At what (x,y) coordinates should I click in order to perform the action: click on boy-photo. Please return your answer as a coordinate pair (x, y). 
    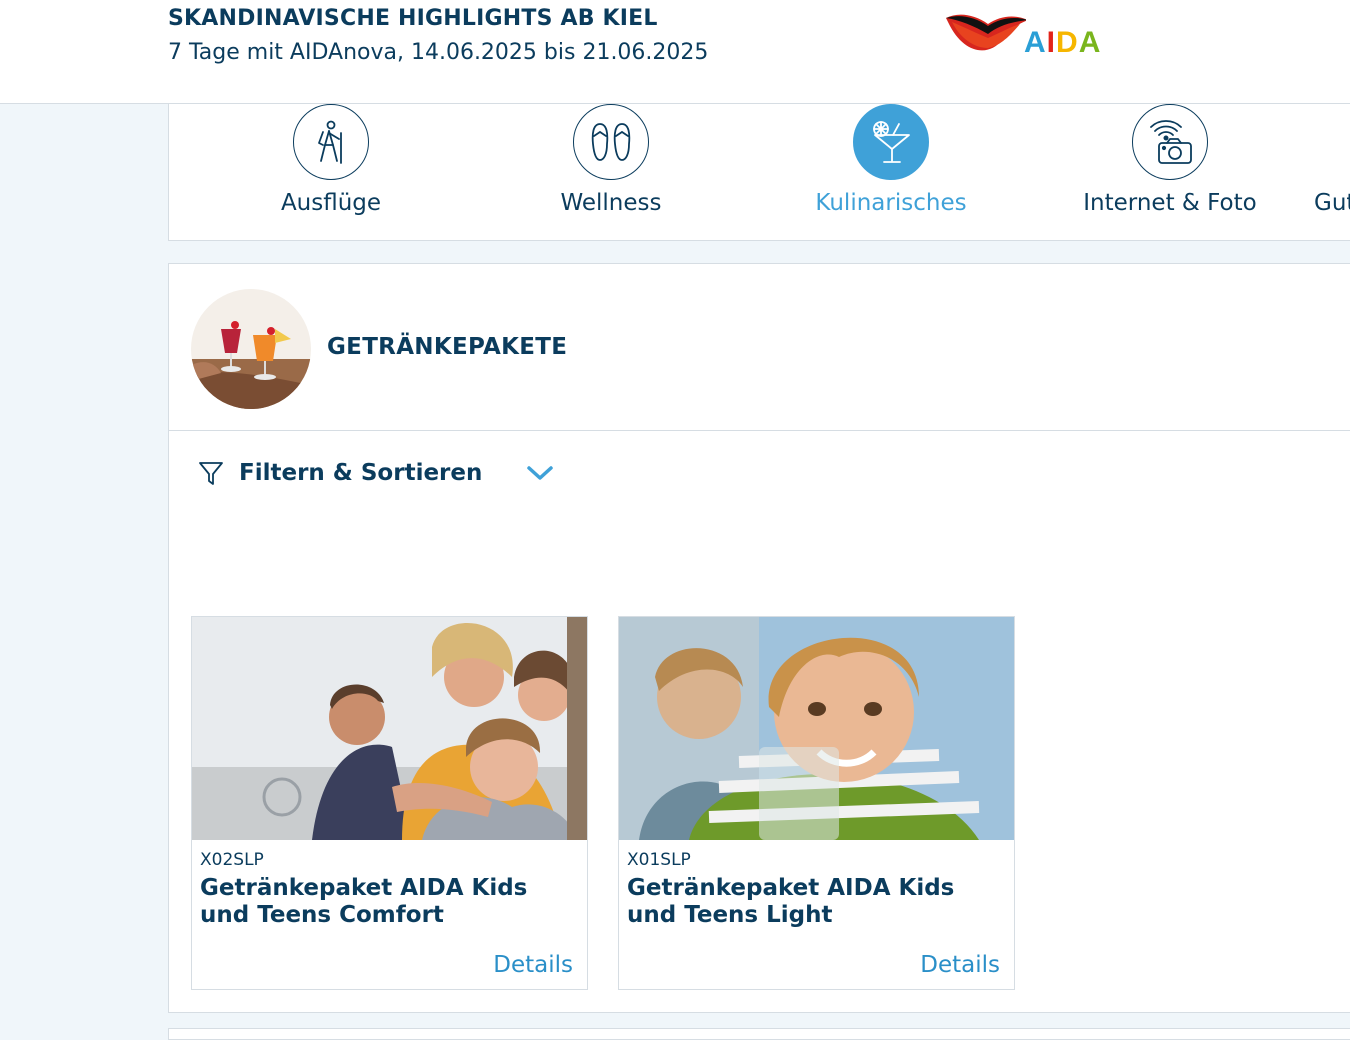
    Looking at the image, I should click on (816, 728).